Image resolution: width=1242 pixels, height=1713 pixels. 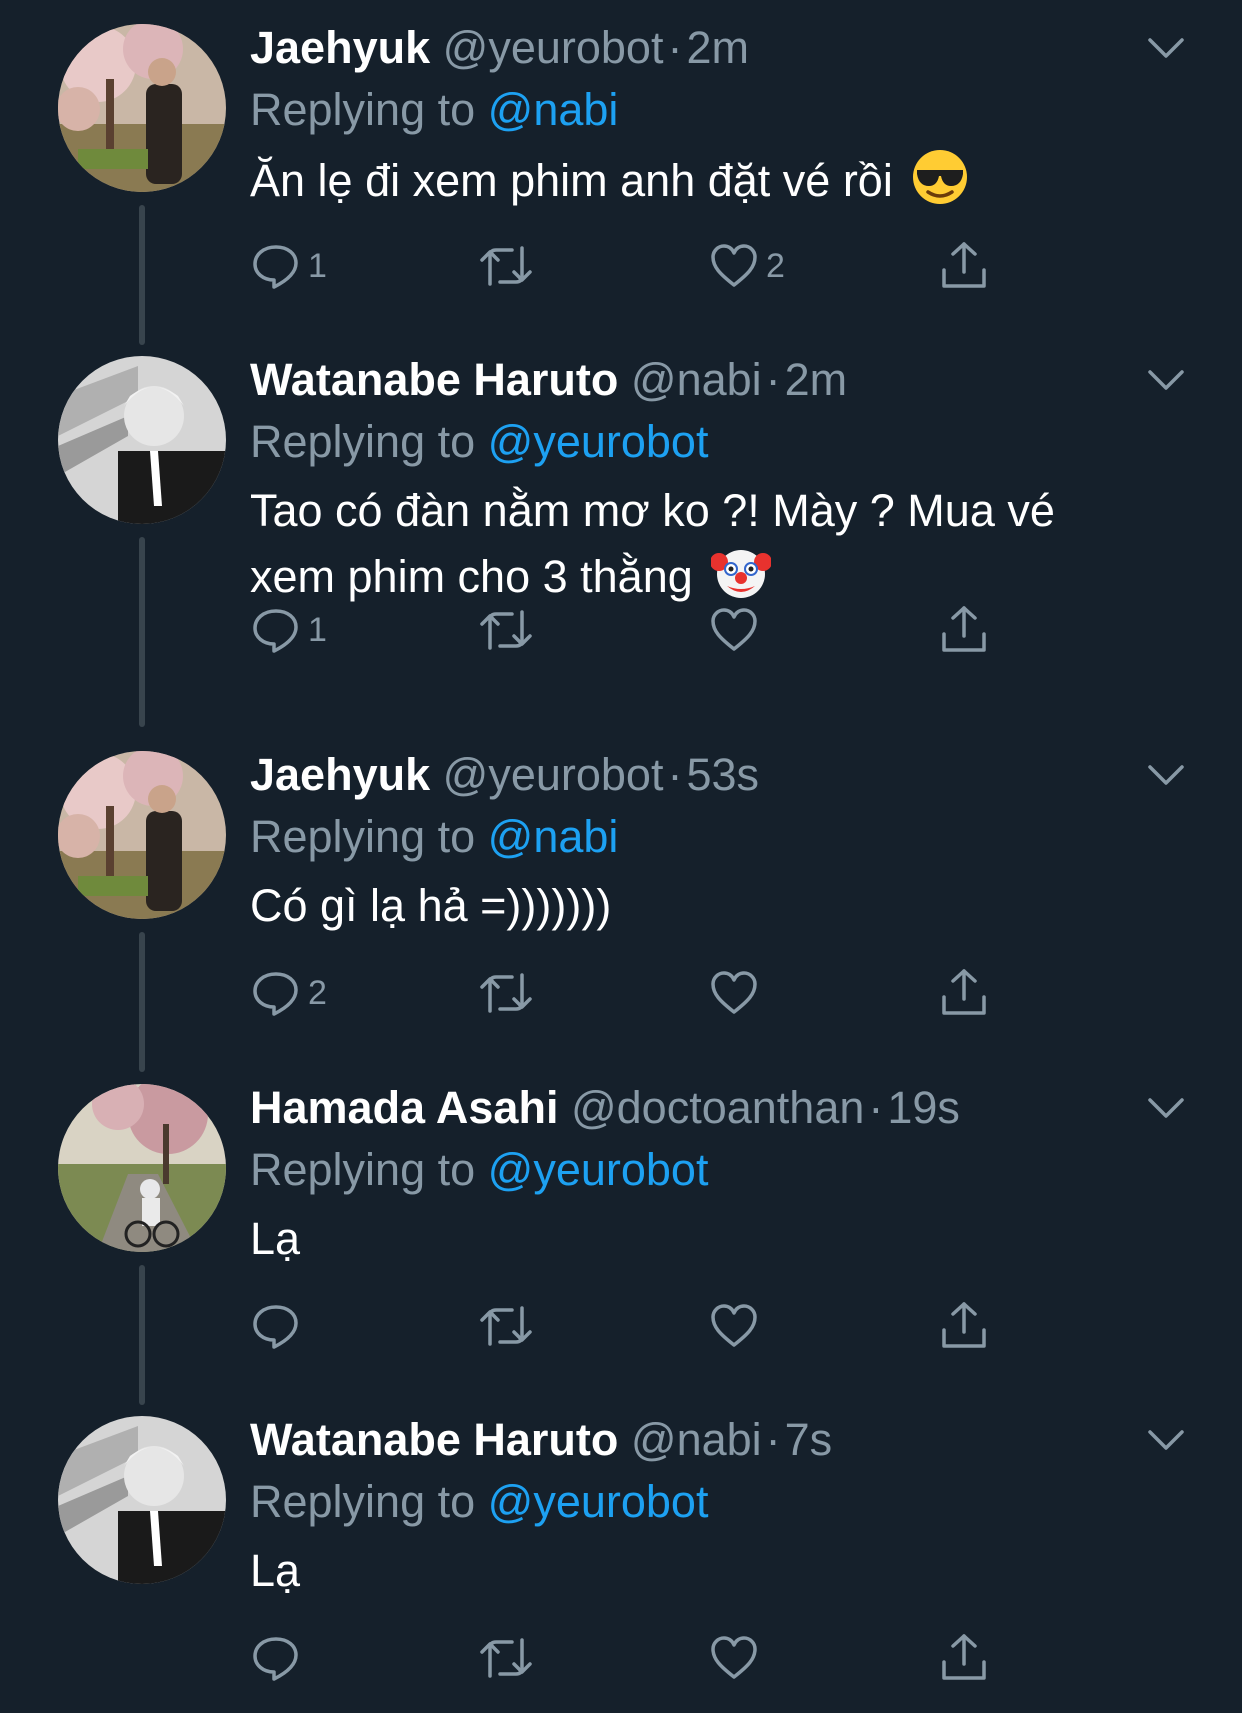 I want to click on tweet-text-content: Ăn lẹ đi xem phim anh đặt vé rồi, so click(x=571, y=180).